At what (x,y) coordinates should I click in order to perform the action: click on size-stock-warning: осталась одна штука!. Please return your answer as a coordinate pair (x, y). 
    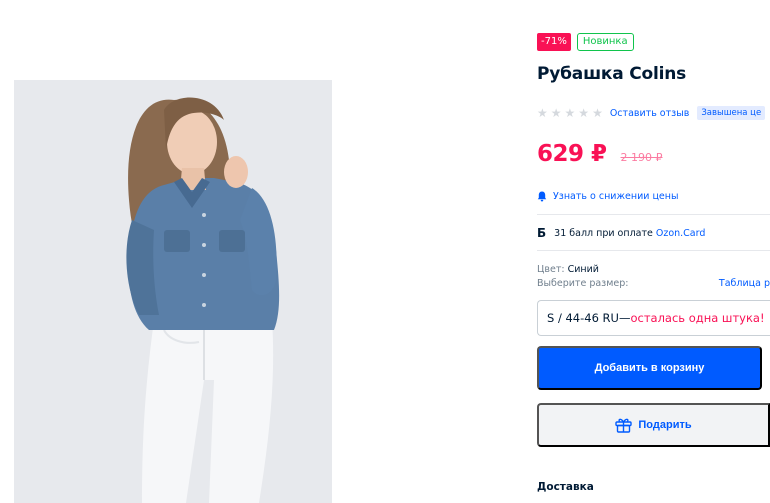
    Looking at the image, I should click on (697, 318).